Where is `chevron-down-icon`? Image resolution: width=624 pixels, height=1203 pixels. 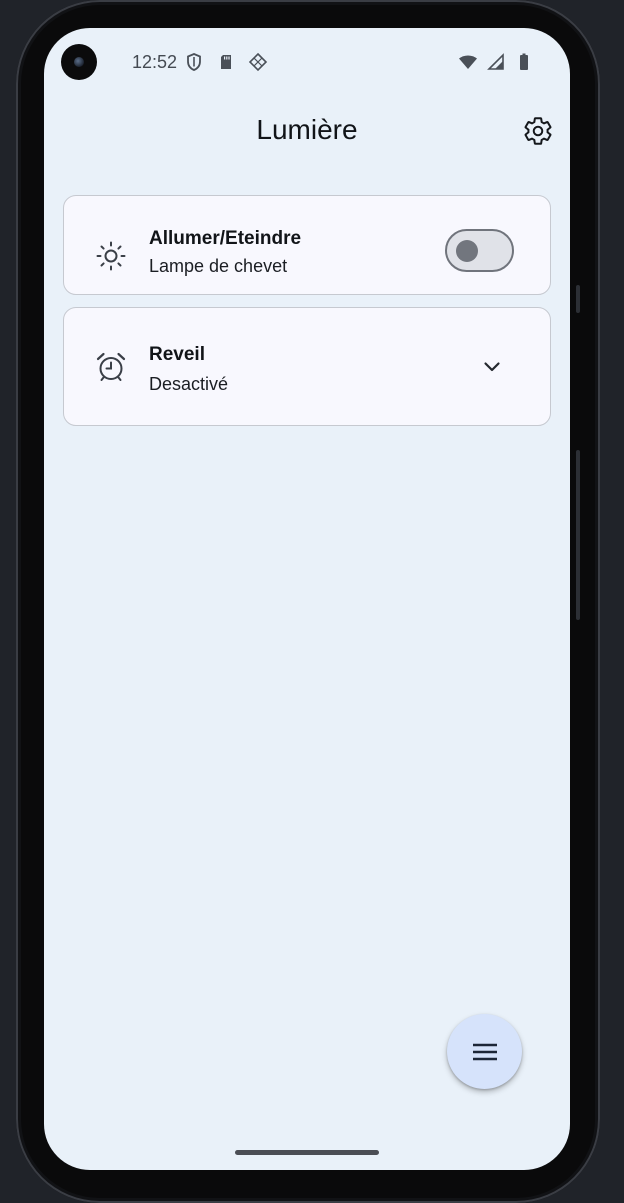
chevron-down-icon is located at coordinates (492, 367).